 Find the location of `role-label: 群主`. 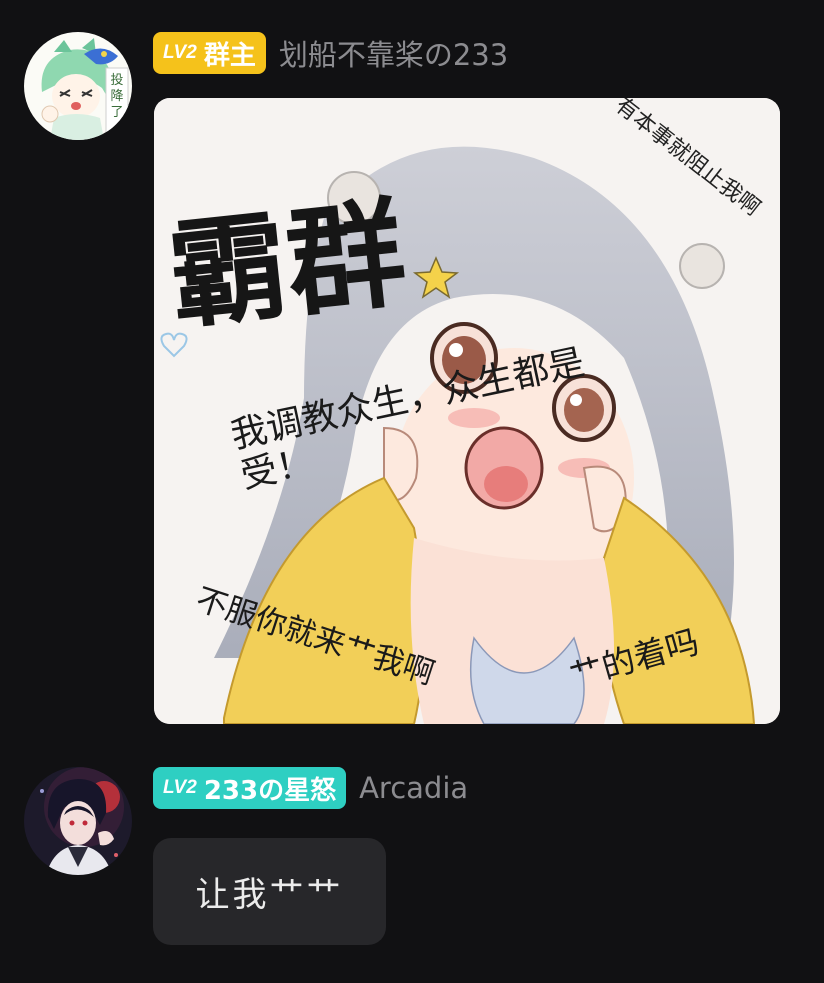

role-label: 群主 is located at coordinates (229, 55).